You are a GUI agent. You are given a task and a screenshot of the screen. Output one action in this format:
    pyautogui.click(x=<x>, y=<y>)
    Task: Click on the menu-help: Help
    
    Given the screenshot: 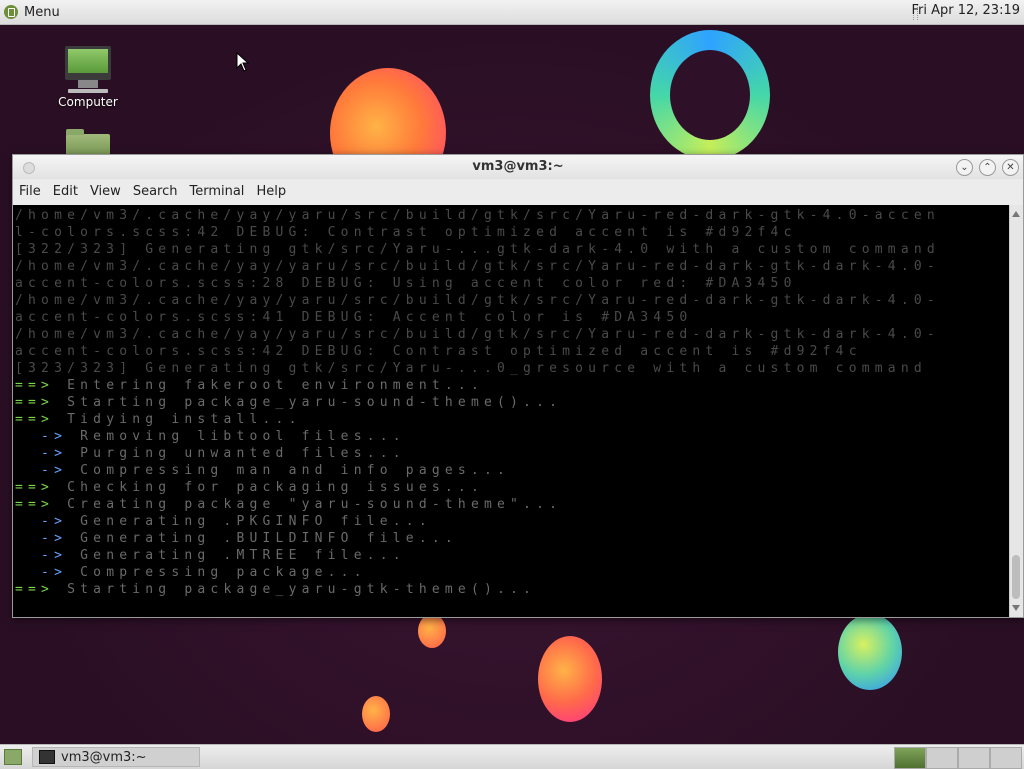 What is the action you would take?
    pyautogui.click(x=274, y=191)
    